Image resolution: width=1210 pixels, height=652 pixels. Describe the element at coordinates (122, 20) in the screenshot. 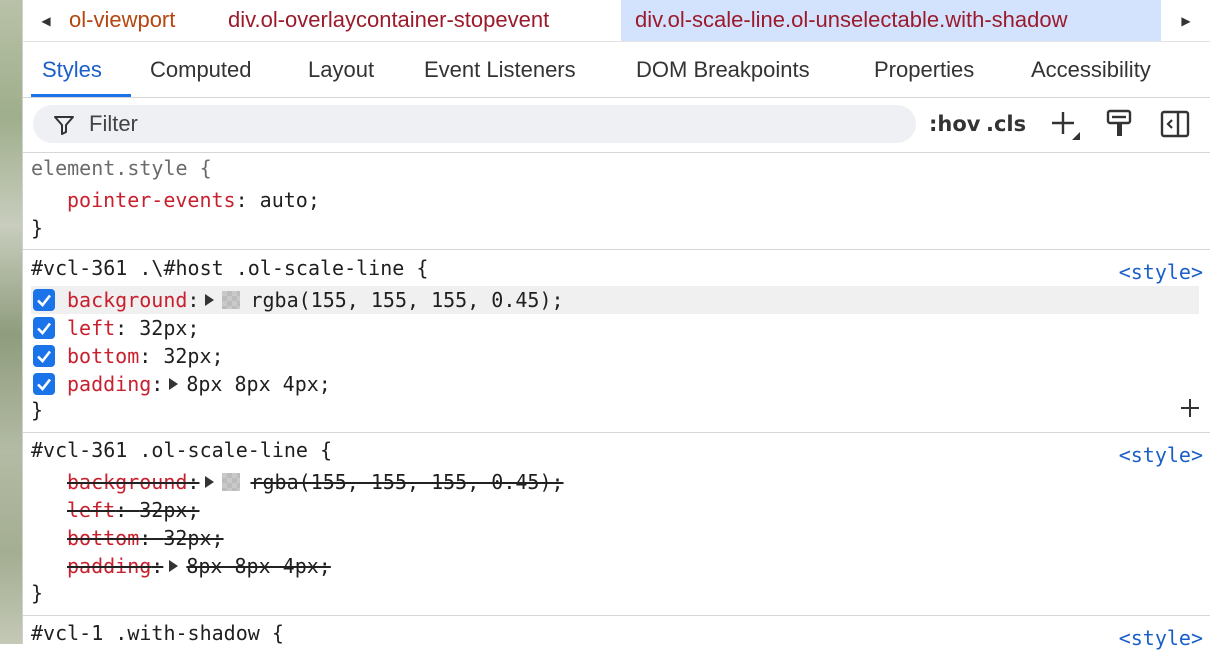

I see `breadcrumb-ol-viewport: ol-viewport` at that location.